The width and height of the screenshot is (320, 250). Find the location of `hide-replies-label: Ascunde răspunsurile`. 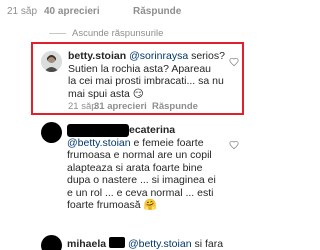

hide-replies-label: Ascunde răspunsurile is located at coordinates (117, 33).